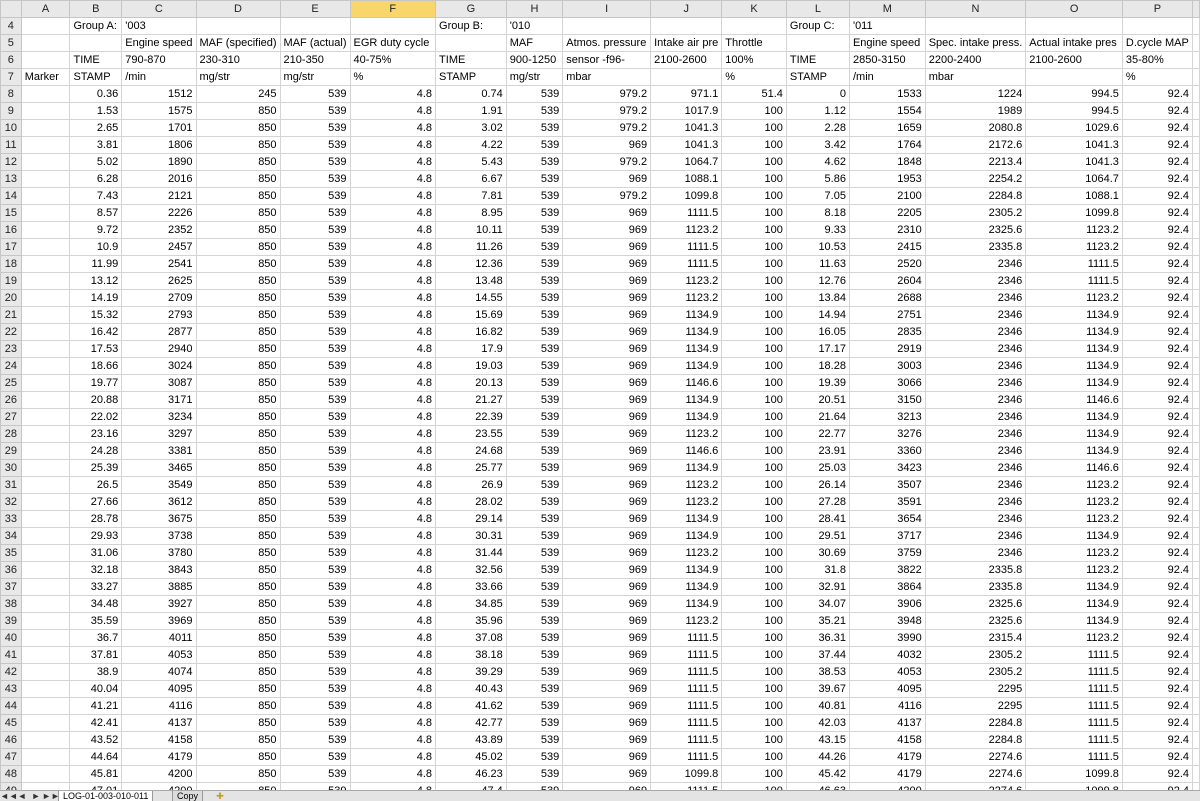 The image size is (1200, 801). Describe the element at coordinates (315, 638) in the screenshot. I see `cell-e40: 539` at that location.